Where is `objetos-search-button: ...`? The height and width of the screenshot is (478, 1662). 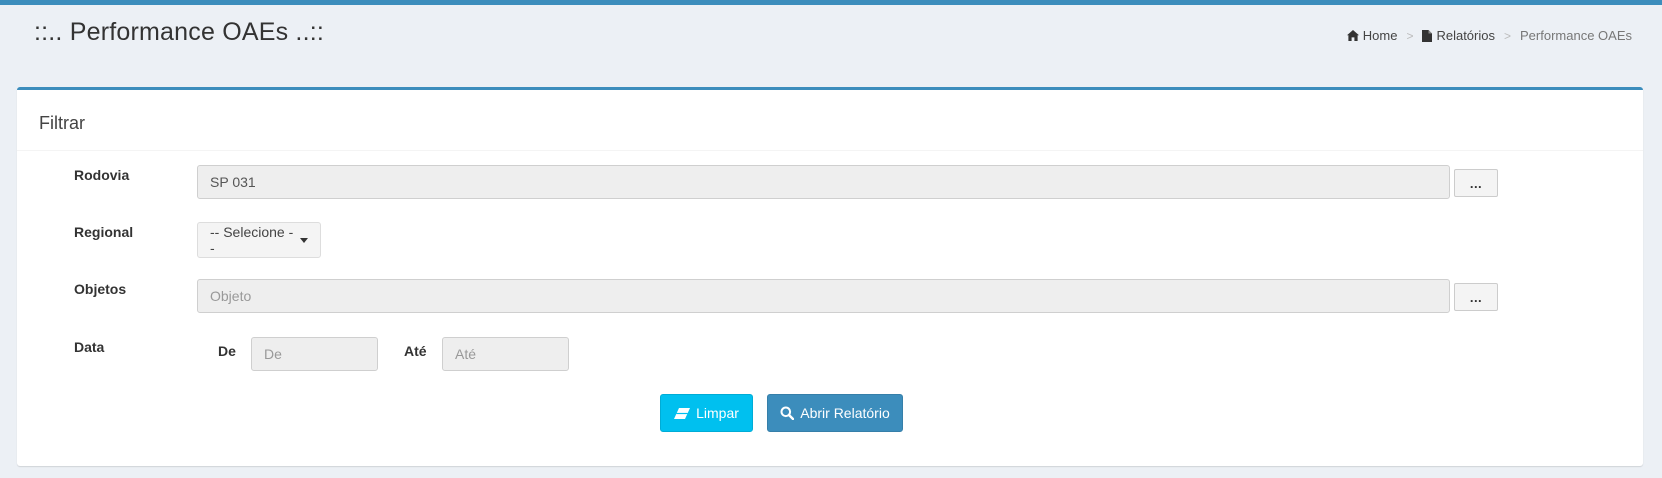
objetos-search-button: ... is located at coordinates (1476, 297).